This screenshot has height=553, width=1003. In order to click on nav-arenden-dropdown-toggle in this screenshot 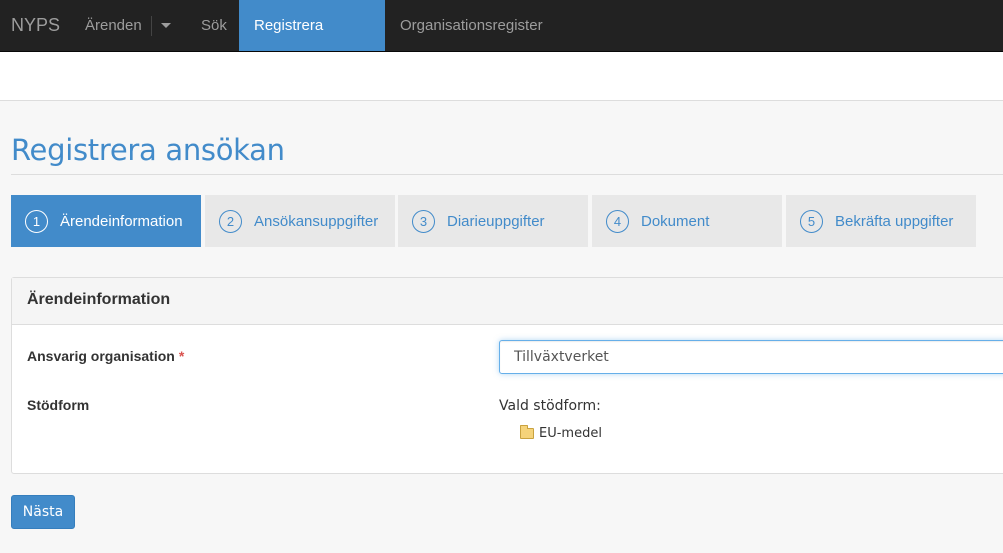, I will do `click(166, 25)`.